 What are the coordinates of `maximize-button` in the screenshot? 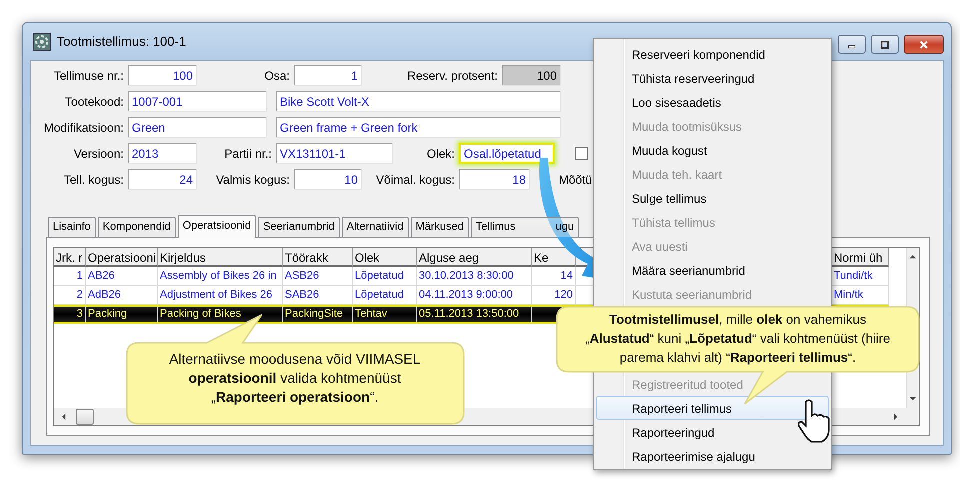 It's located at (885, 44).